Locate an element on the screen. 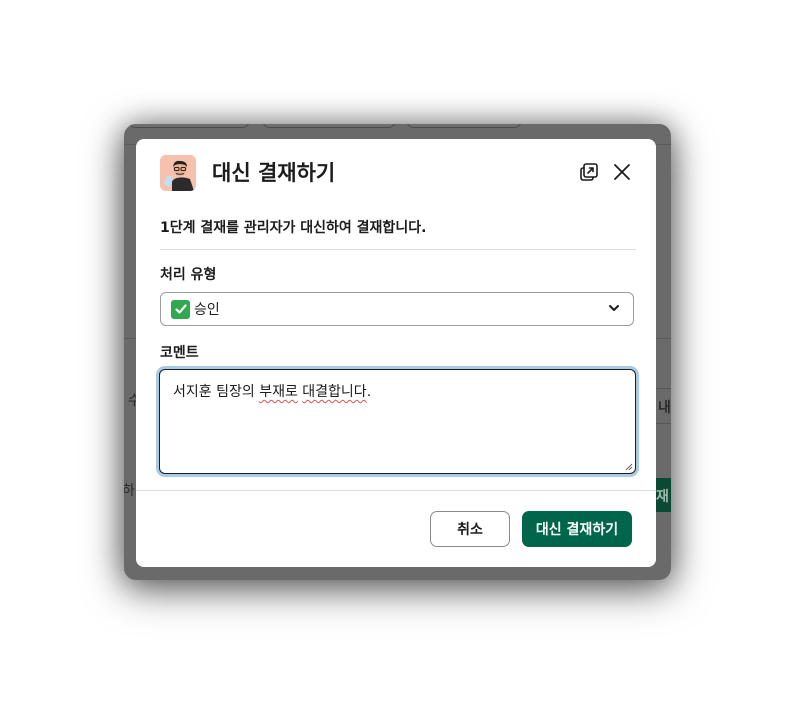 This screenshot has width=795, height=704. avatar is located at coordinates (178, 173).